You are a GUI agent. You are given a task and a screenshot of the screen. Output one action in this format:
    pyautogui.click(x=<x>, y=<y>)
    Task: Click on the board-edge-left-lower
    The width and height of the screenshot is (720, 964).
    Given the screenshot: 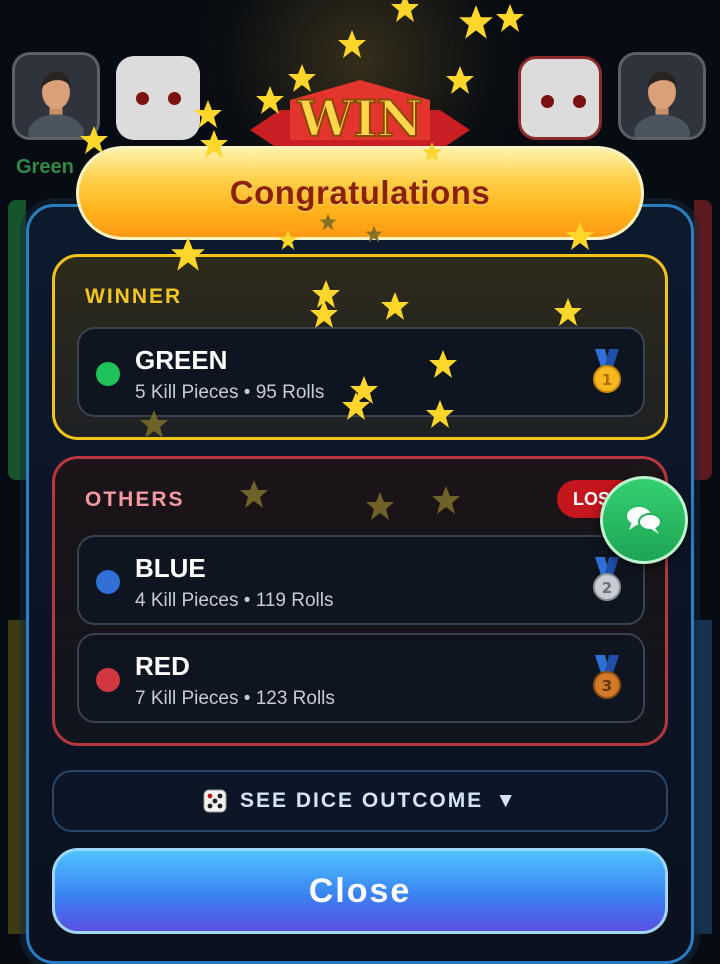 What is the action you would take?
    pyautogui.click(x=17, y=777)
    